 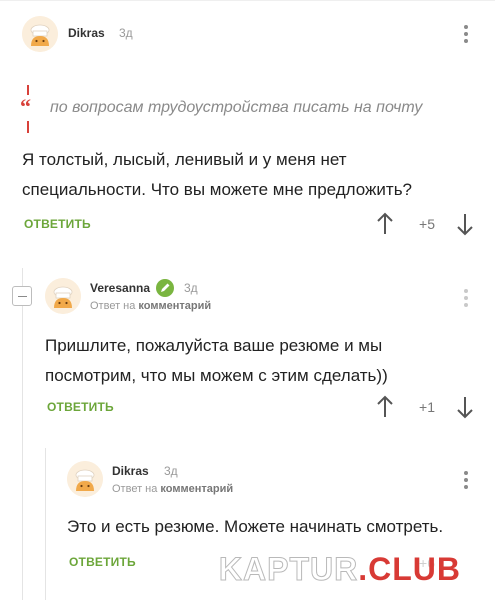 I want to click on comment-text-line: Пришлите, пожалуйста ваше резюме и мы, so click(x=214, y=345).